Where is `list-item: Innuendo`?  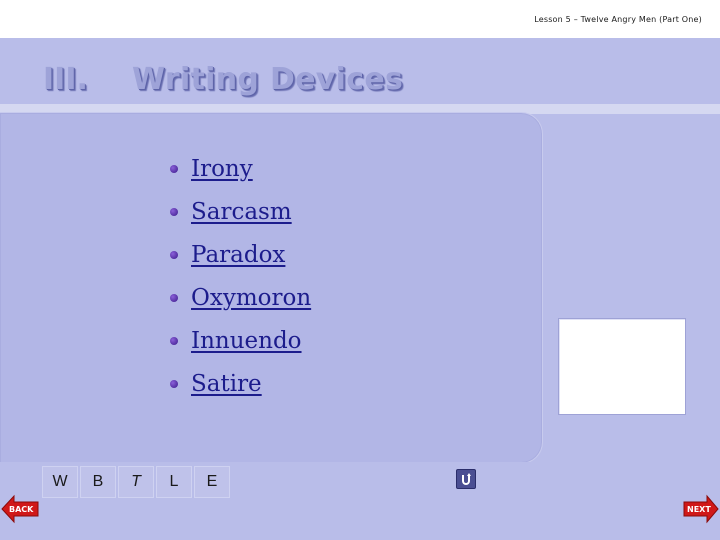
list-item: Innuendo is located at coordinates (240, 340).